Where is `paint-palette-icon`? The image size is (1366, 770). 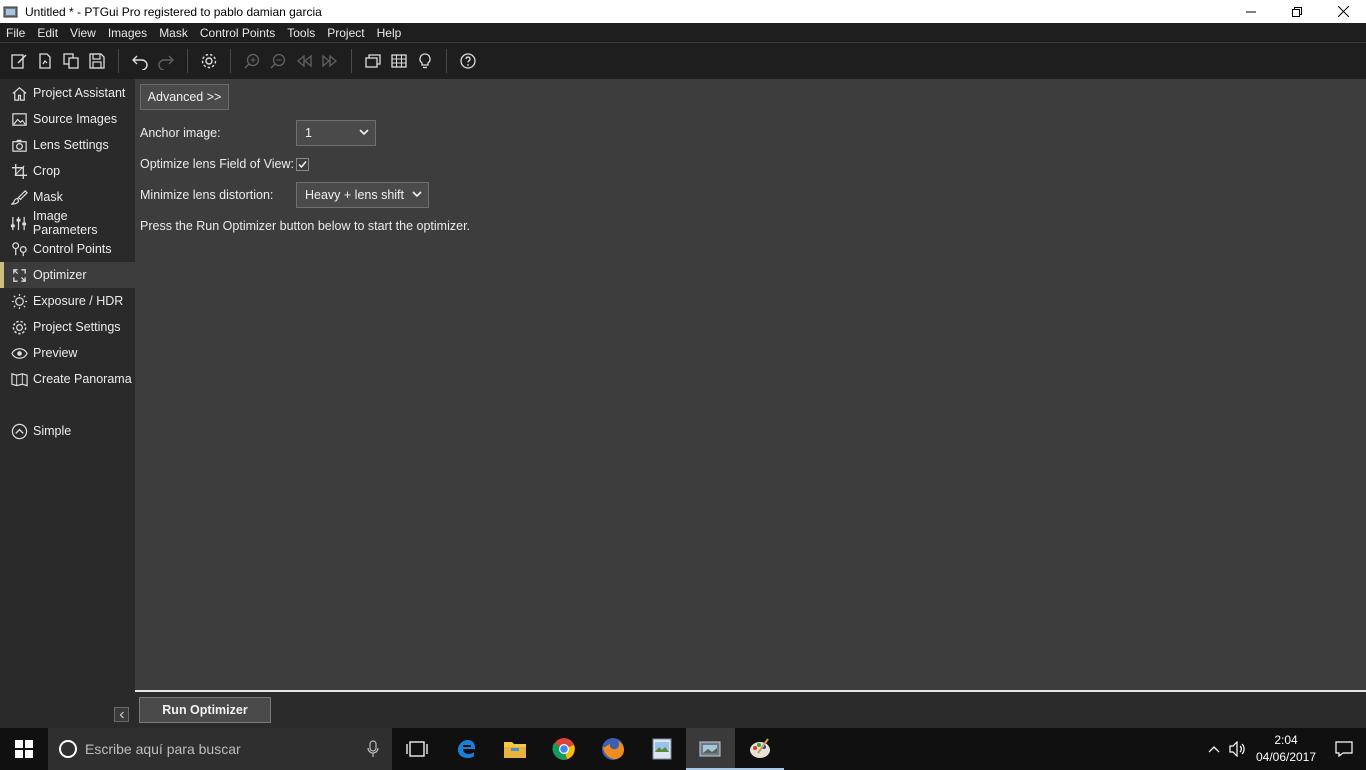 paint-palette-icon is located at coordinates (759, 748).